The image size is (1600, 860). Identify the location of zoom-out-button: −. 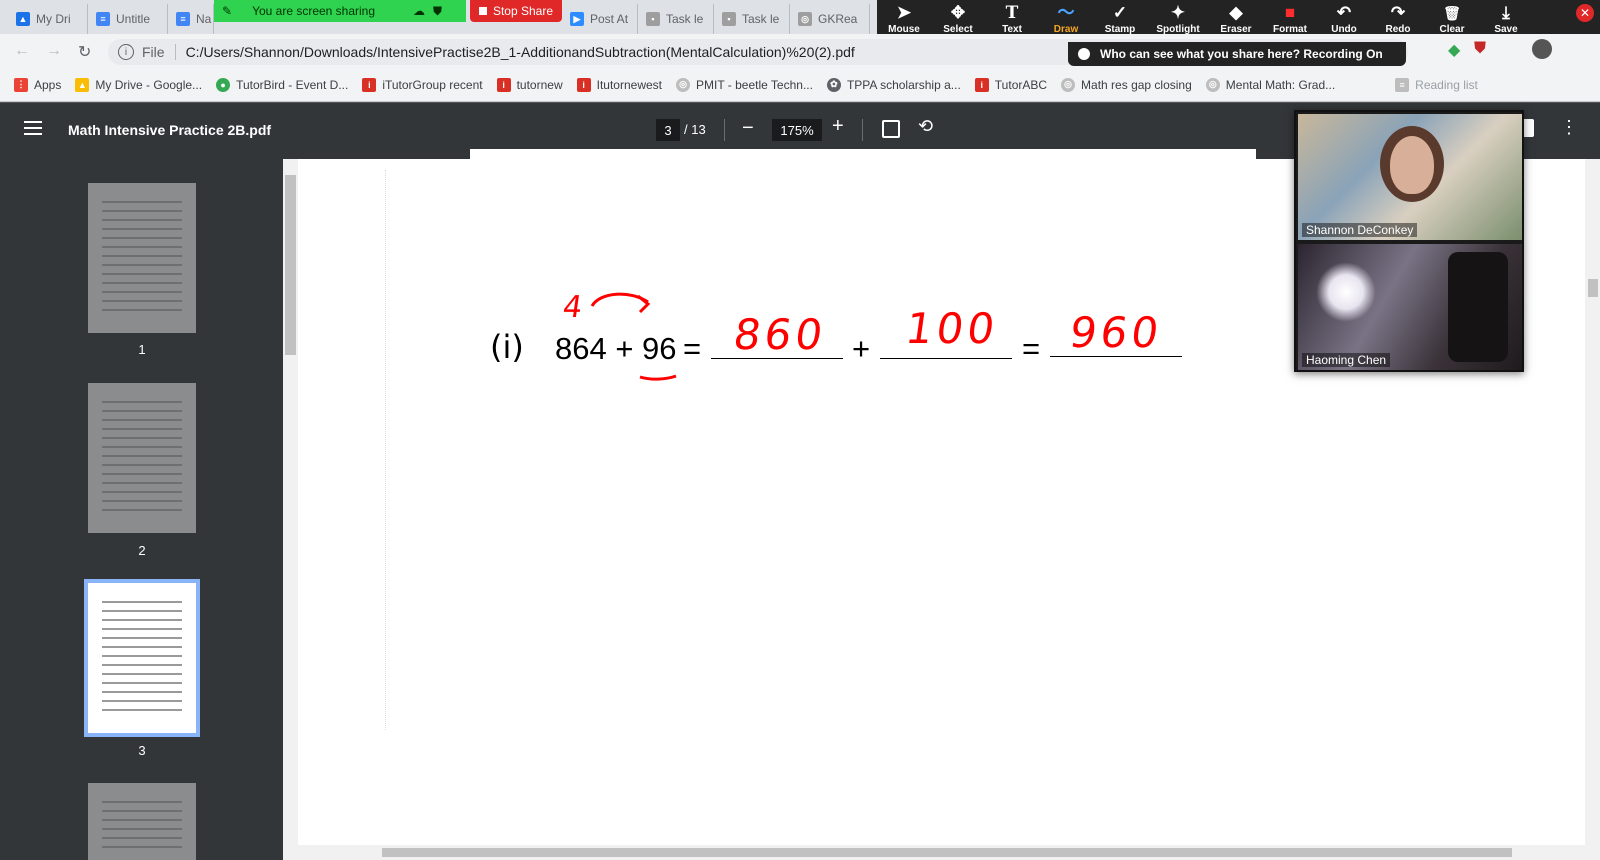
(748, 128).